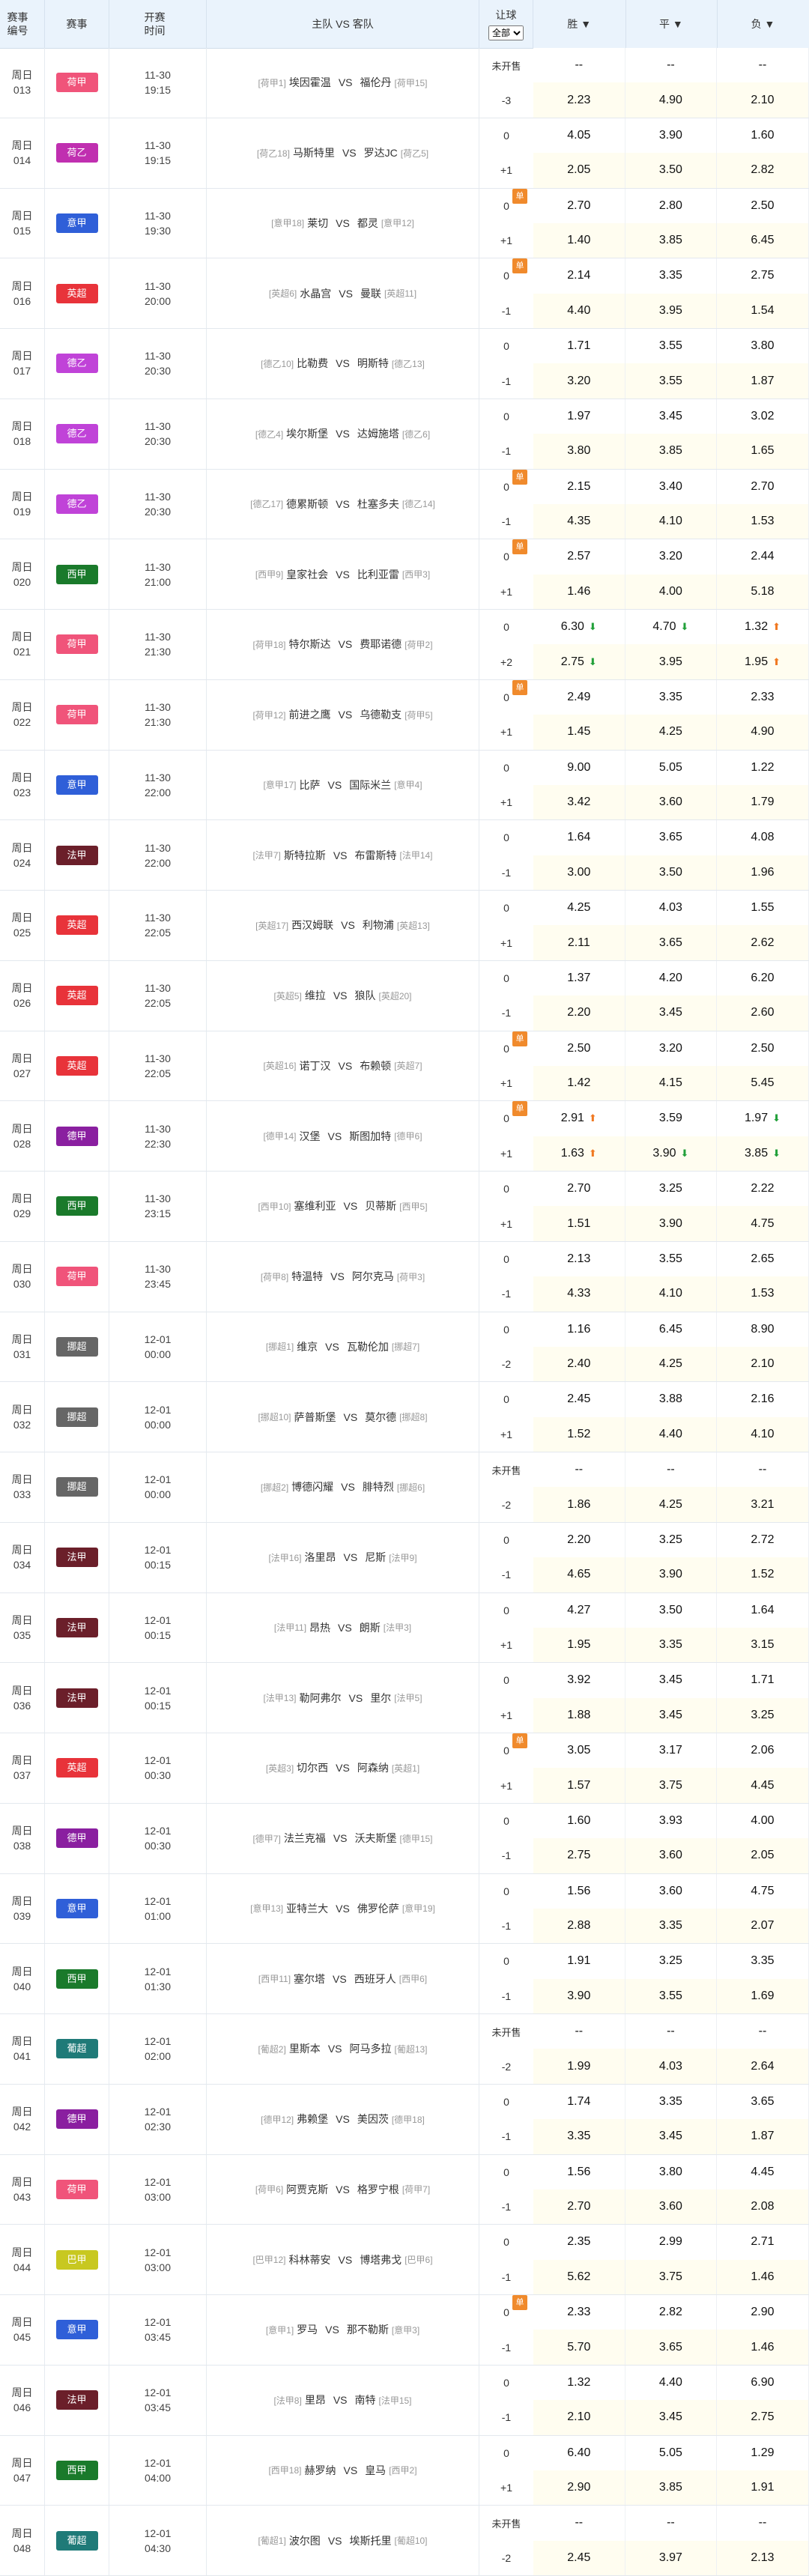 This screenshot has height=2576, width=809. What do you see at coordinates (375, 2470) in the screenshot?
I see `away-team: 皇马` at bounding box center [375, 2470].